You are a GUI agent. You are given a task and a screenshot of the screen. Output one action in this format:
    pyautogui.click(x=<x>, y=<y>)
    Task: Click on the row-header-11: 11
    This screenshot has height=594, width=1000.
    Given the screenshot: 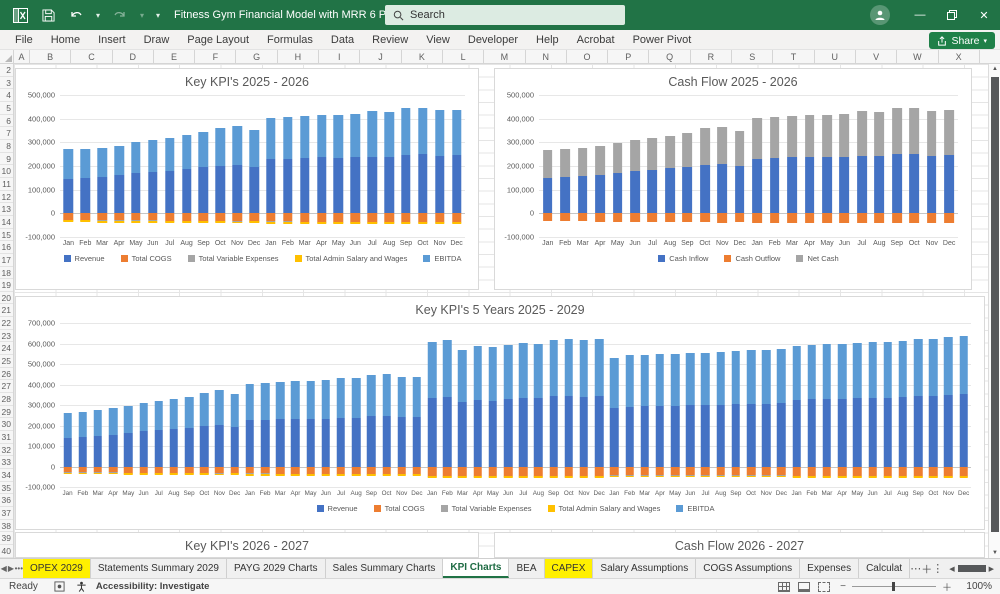 What is the action you would take?
    pyautogui.click(x=6, y=184)
    